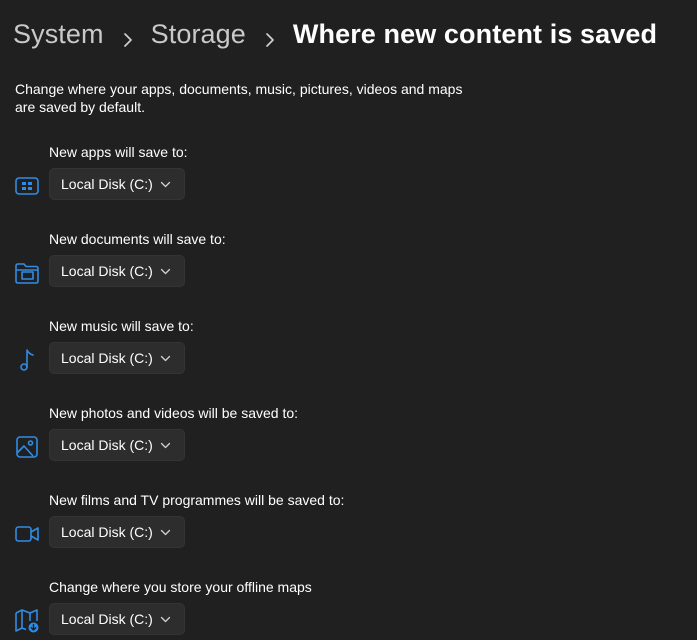 The height and width of the screenshot is (640, 697). Describe the element at coordinates (198, 34) in the screenshot. I see `breadcrumb-storage: Storage` at that location.